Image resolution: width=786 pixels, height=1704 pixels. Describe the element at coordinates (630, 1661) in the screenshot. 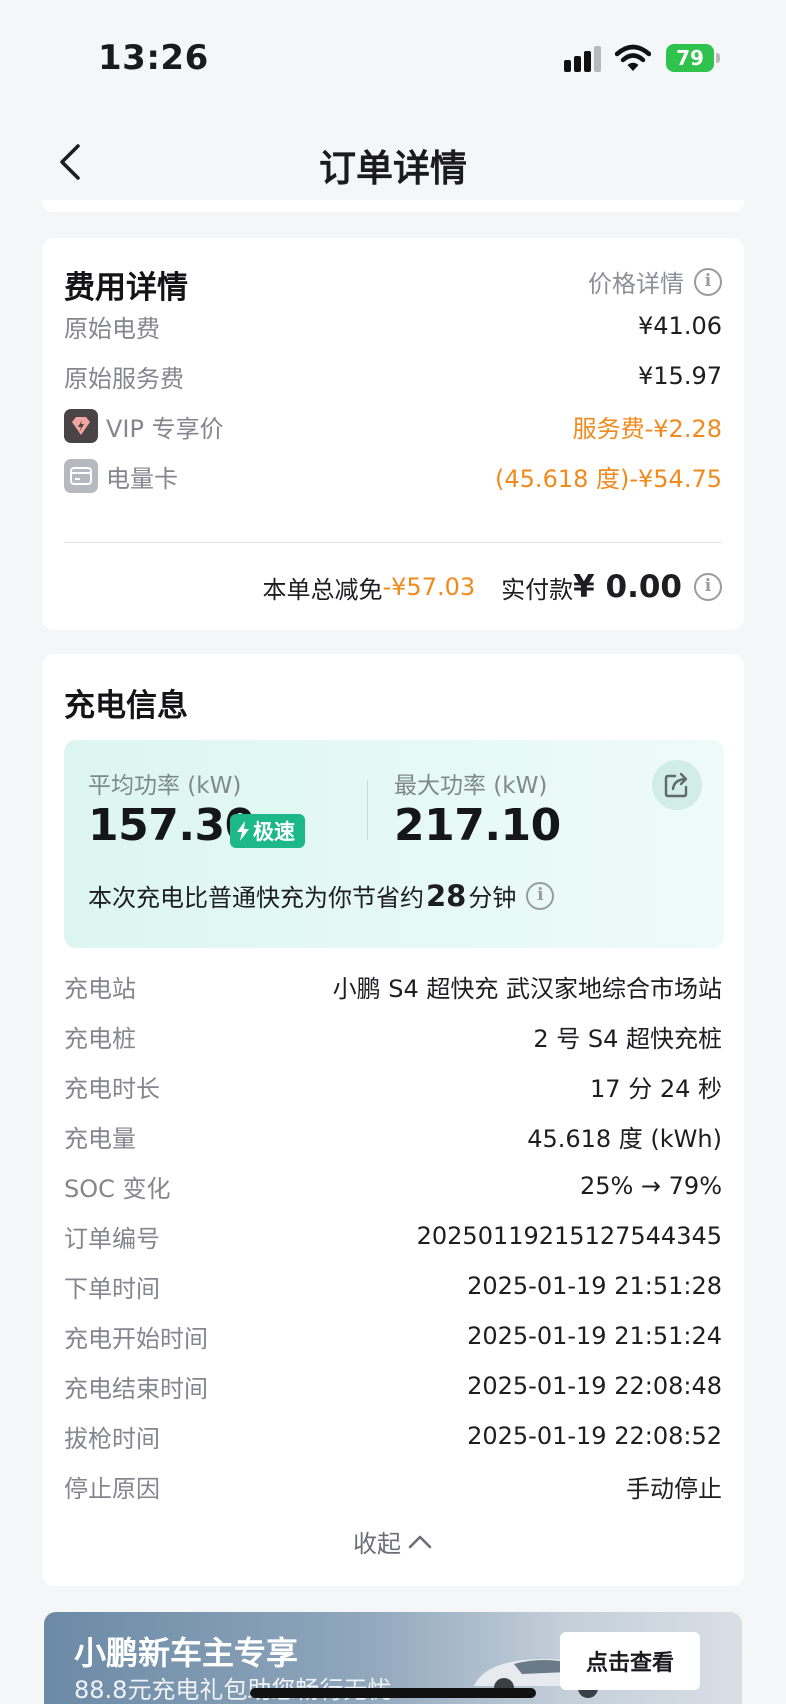

I see `view-button: 点击查看` at that location.